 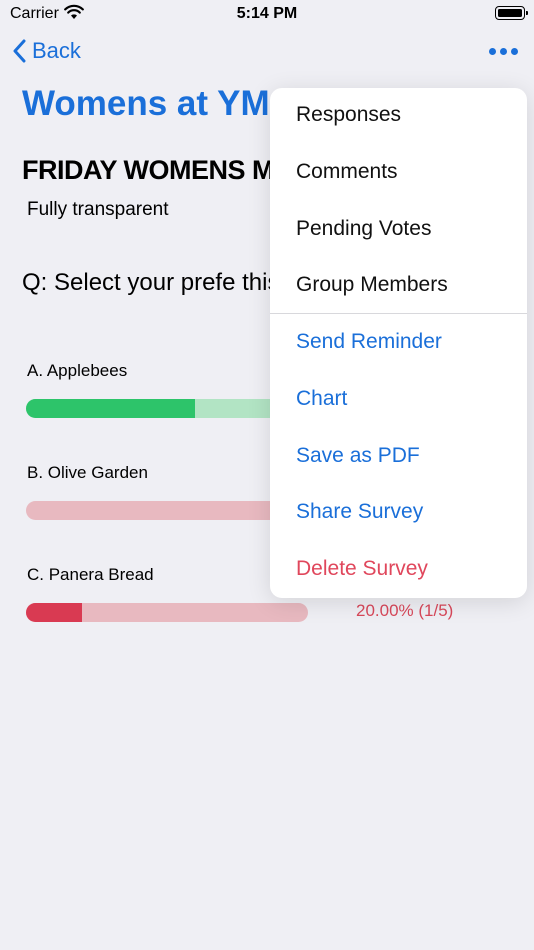 What do you see at coordinates (511, 13) in the screenshot?
I see `battery-icon` at bounding box center [511, 13].